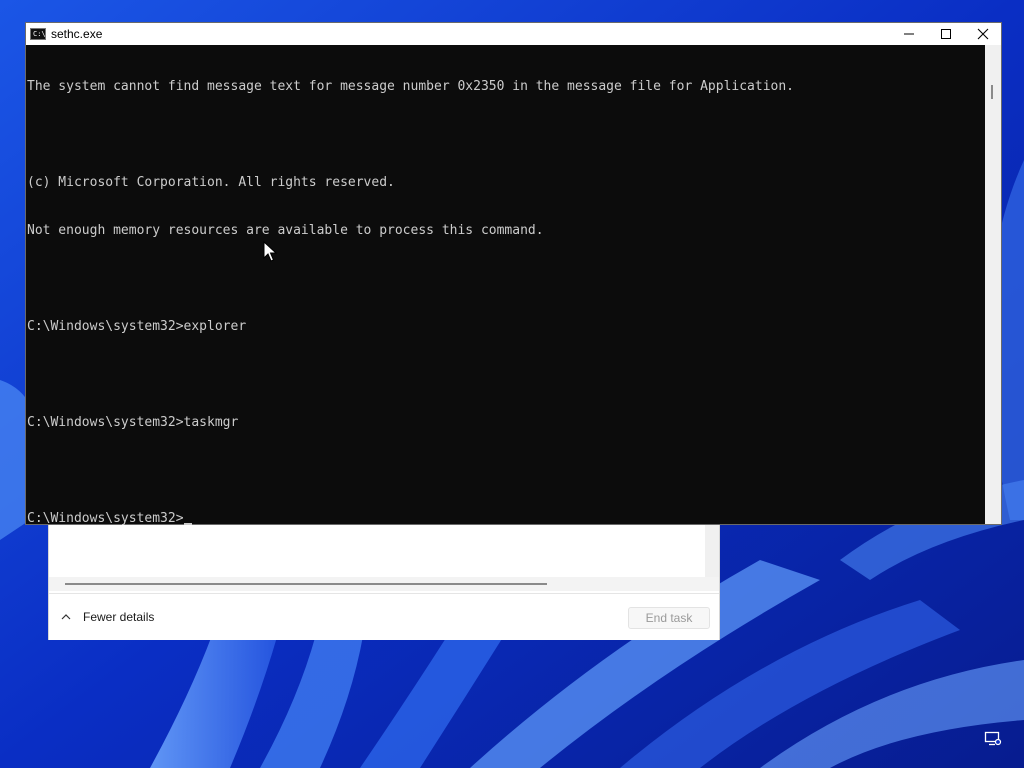 This screenshot has width=1024, height=768. I want to click on maximize-button, so click(945, 34).